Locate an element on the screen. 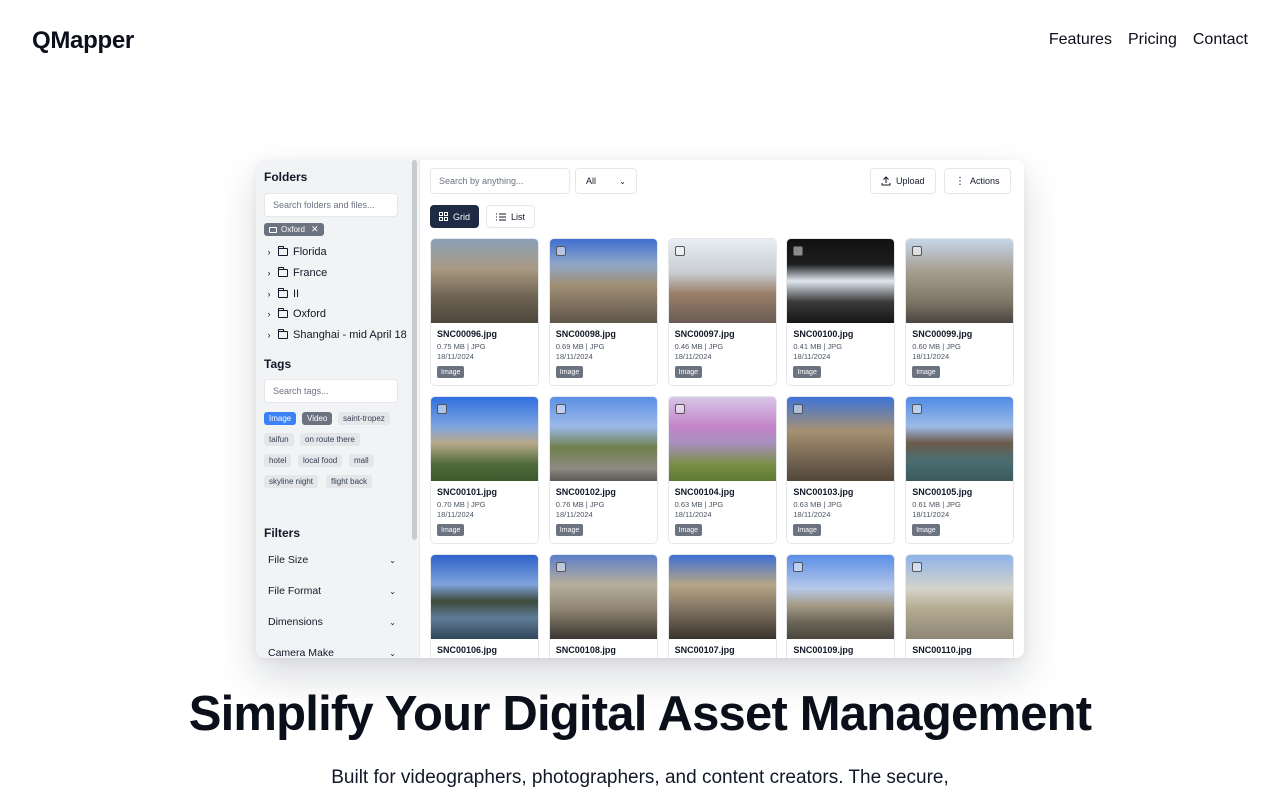 This screenshot has width=1280, height=800. asset-card: SNC00100.jpg 0.41 MB | JPG 18/11/2024 Image is located at coordinates (841, 312).